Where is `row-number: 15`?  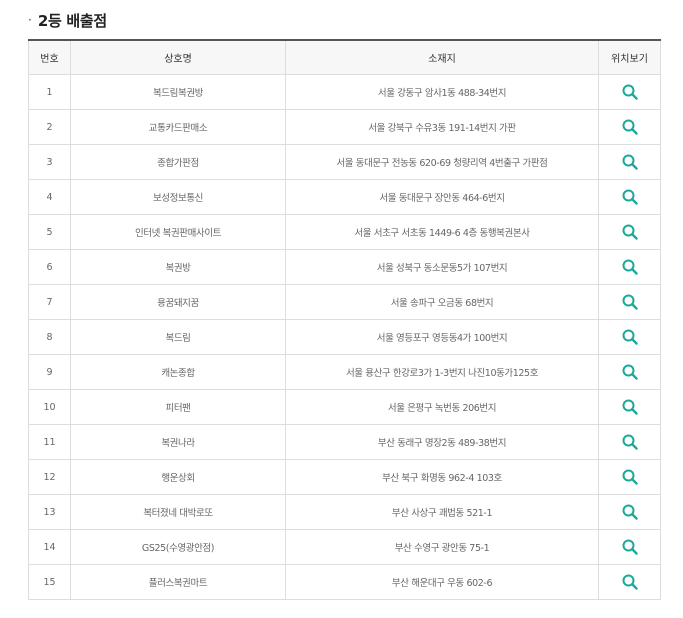
row-number: 15 is located at coordinates (49, 582).